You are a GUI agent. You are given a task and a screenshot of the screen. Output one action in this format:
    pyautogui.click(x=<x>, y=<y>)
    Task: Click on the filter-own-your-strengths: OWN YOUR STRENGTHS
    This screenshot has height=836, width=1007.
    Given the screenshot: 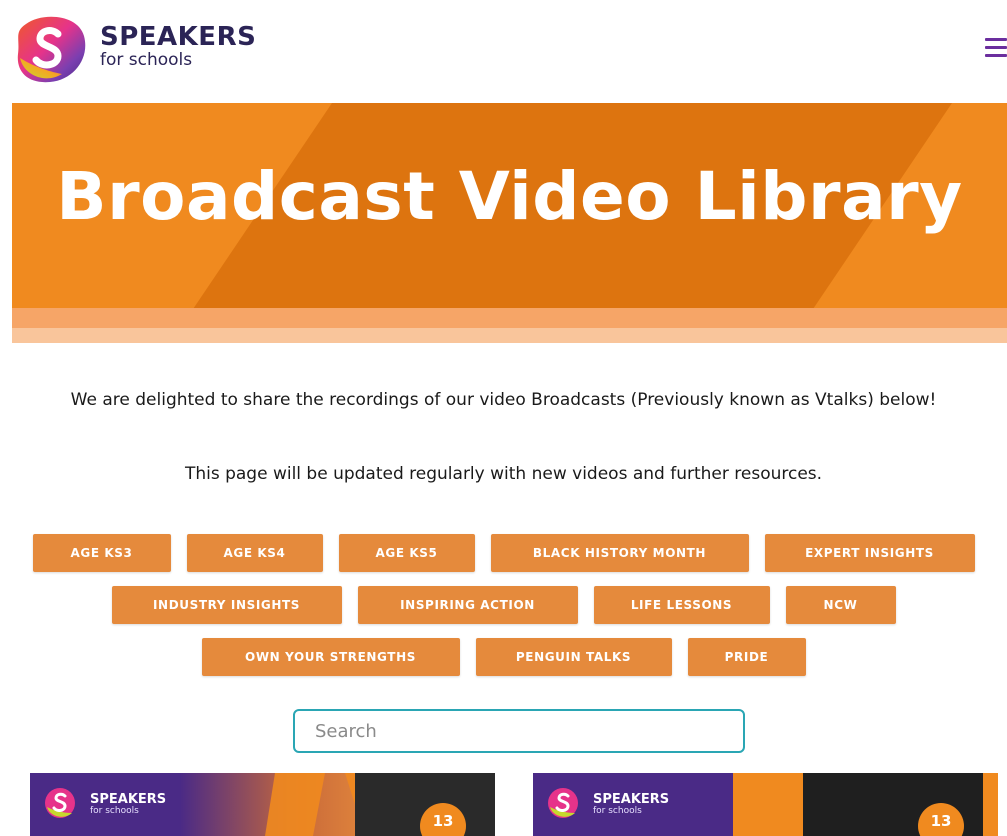 What is the action you would take?
    pyautogui.click(x=330, y=657)
    